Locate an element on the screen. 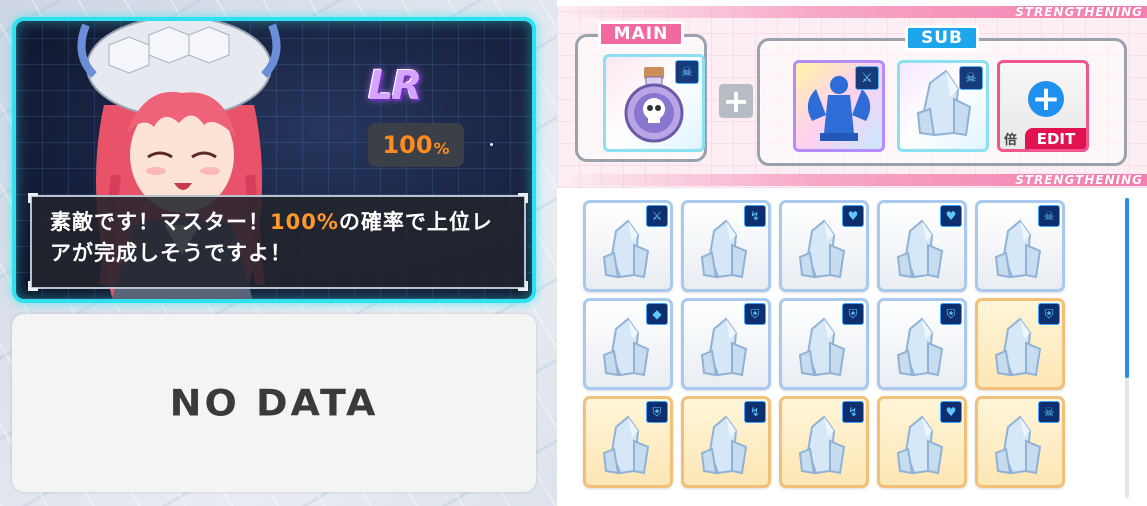  scrollbar-thumb is located at coordinates (1127, 288).